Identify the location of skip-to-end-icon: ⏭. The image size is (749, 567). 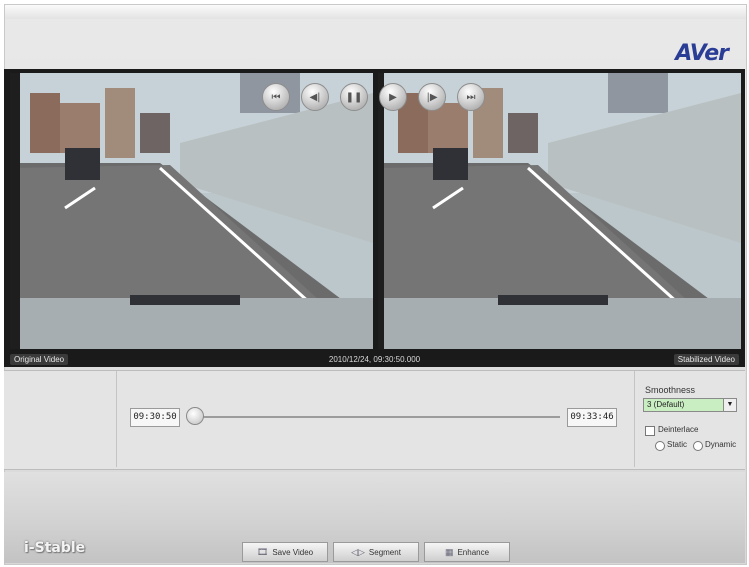
(471, 97).